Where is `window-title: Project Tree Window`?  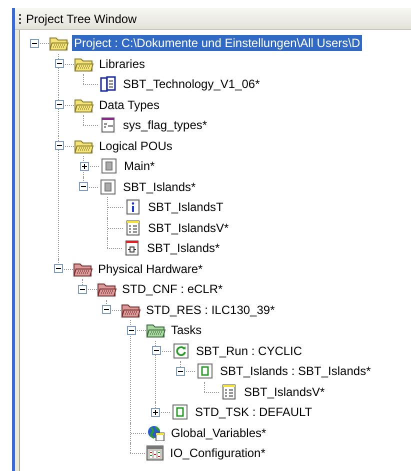
window-title: Project Tree Window is located at coordinates (81, 19).